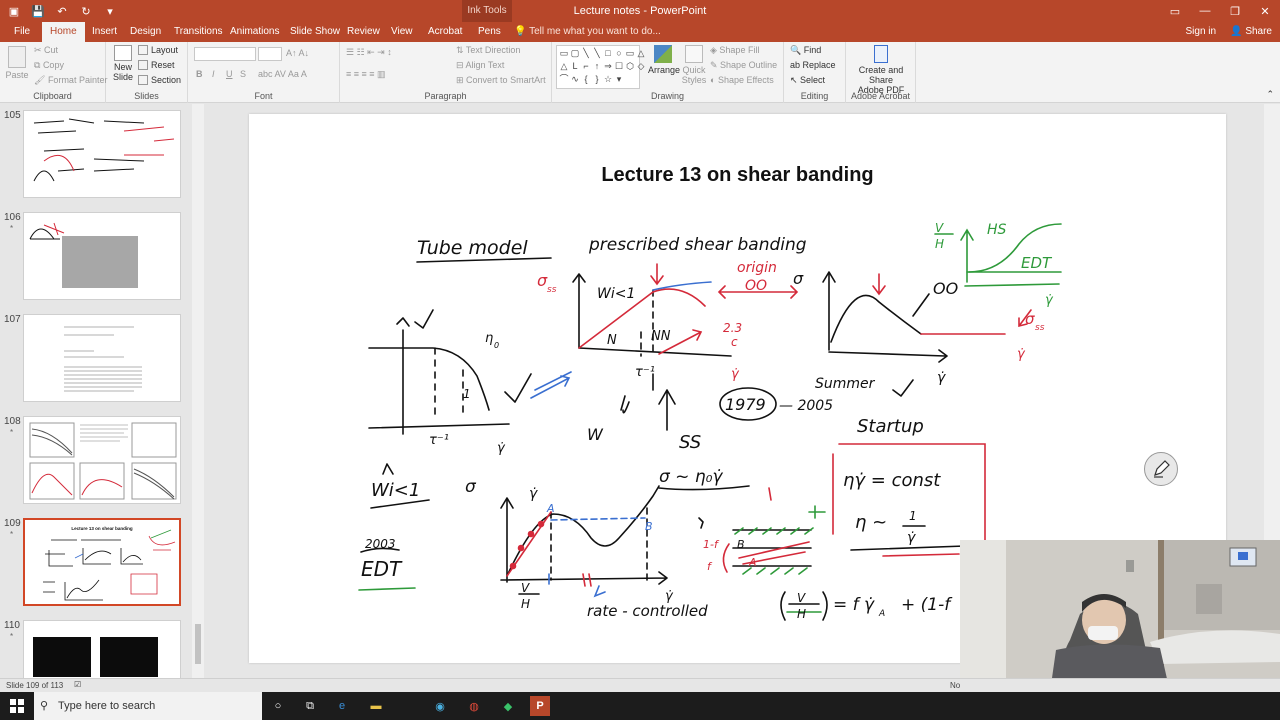 The height and width of the screenshot is (720, 1280). Describe the element at coordinates (540, 706) in the screenshot. I see `powerpoint-taskbar-icon: P` at that location.